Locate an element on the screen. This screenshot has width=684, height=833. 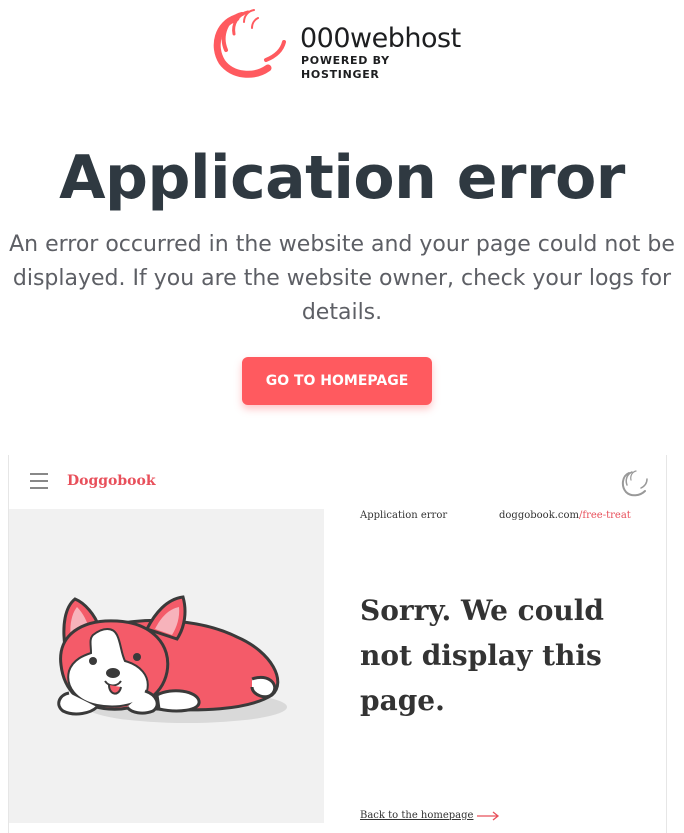
000webhost-logo: 000webhost POWERED BY HOSTINGER is located at coordinates (339, 43).